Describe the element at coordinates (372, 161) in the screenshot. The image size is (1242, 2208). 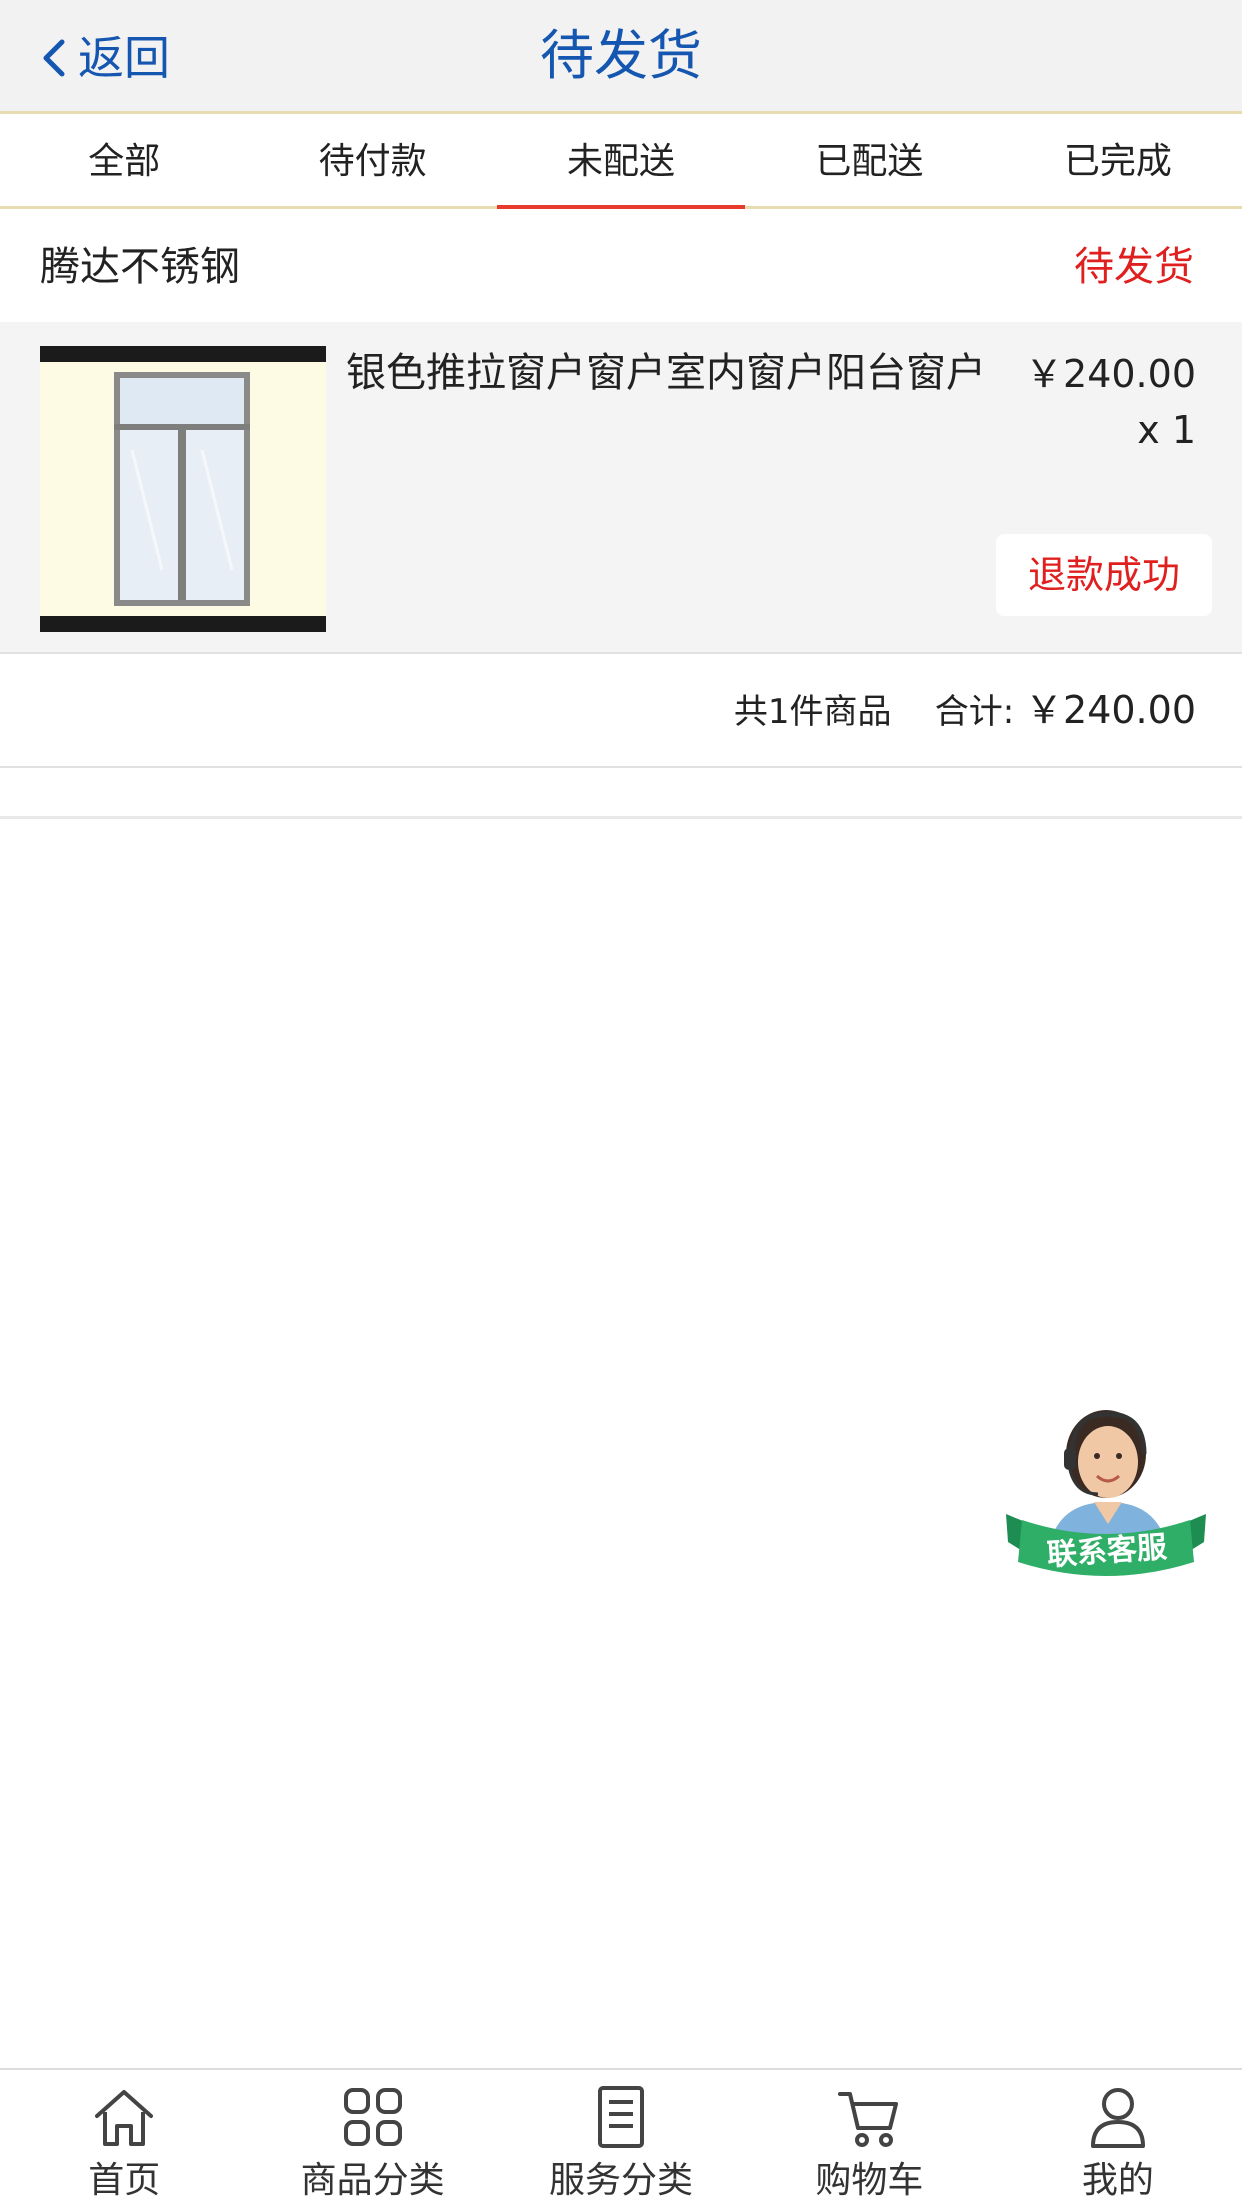
I see `tab-pending-payment: 待付款` at that location.